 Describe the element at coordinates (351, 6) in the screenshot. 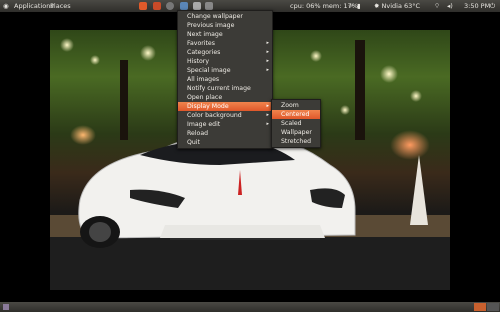

I see `gear-icon: ☼` at that location.